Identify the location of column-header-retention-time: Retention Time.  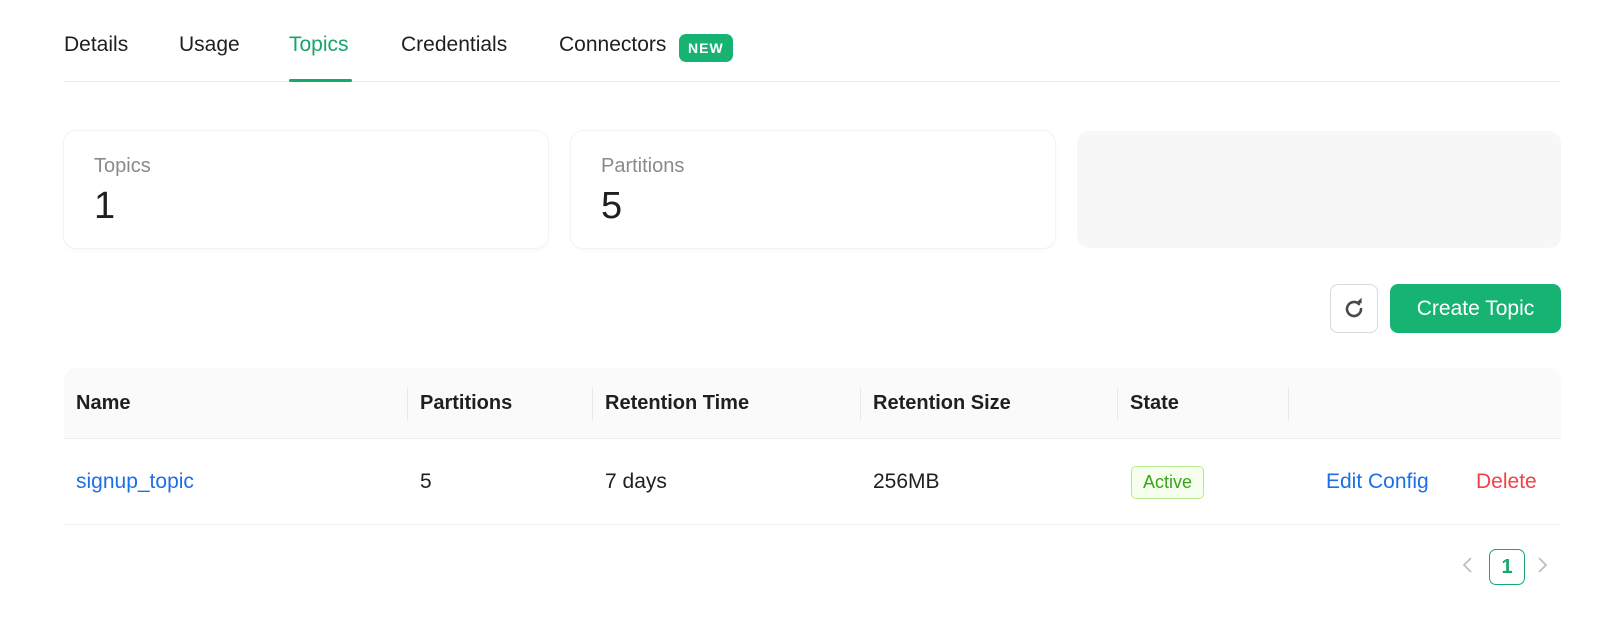
(677, 403).